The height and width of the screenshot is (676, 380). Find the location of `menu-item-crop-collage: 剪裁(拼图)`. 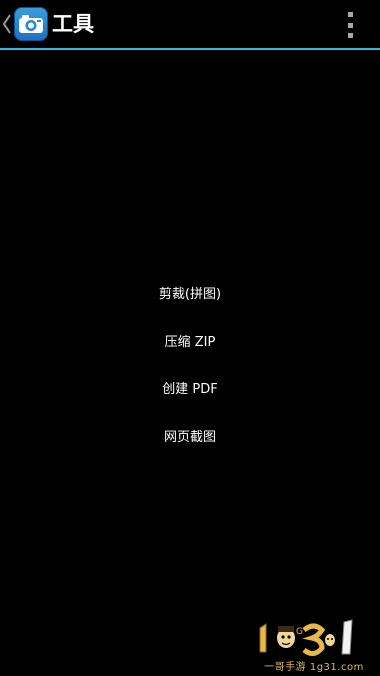

menu-item-crop-collage: 剪裁(拼图) is located at coordinates (190, 293).